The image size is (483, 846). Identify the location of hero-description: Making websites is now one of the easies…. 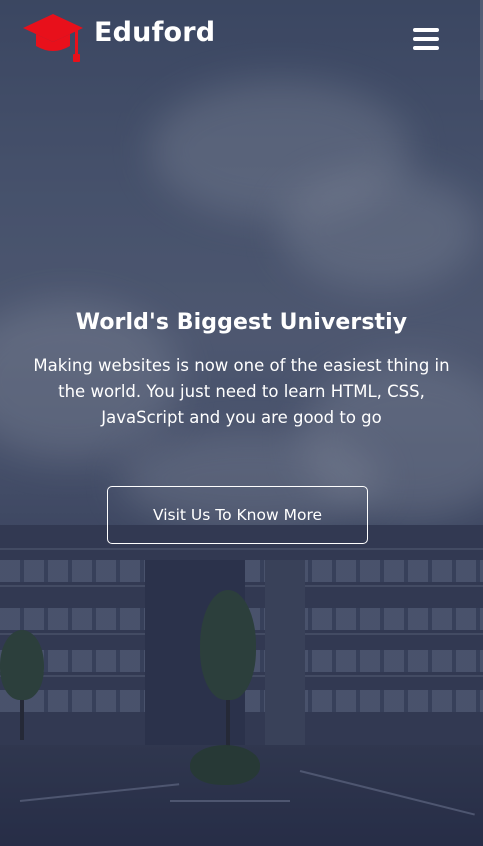
(241, 391).